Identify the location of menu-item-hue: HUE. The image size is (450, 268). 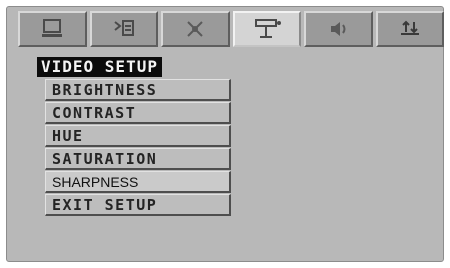
(138, 136).